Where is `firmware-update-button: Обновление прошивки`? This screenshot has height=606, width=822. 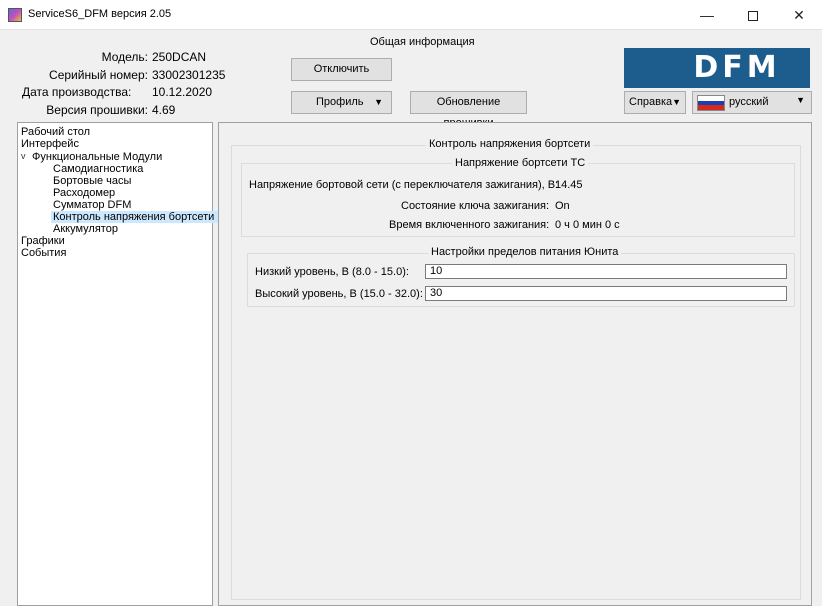 firmware-update-button: Обновление прошивки is located at coordinates (468, 110).